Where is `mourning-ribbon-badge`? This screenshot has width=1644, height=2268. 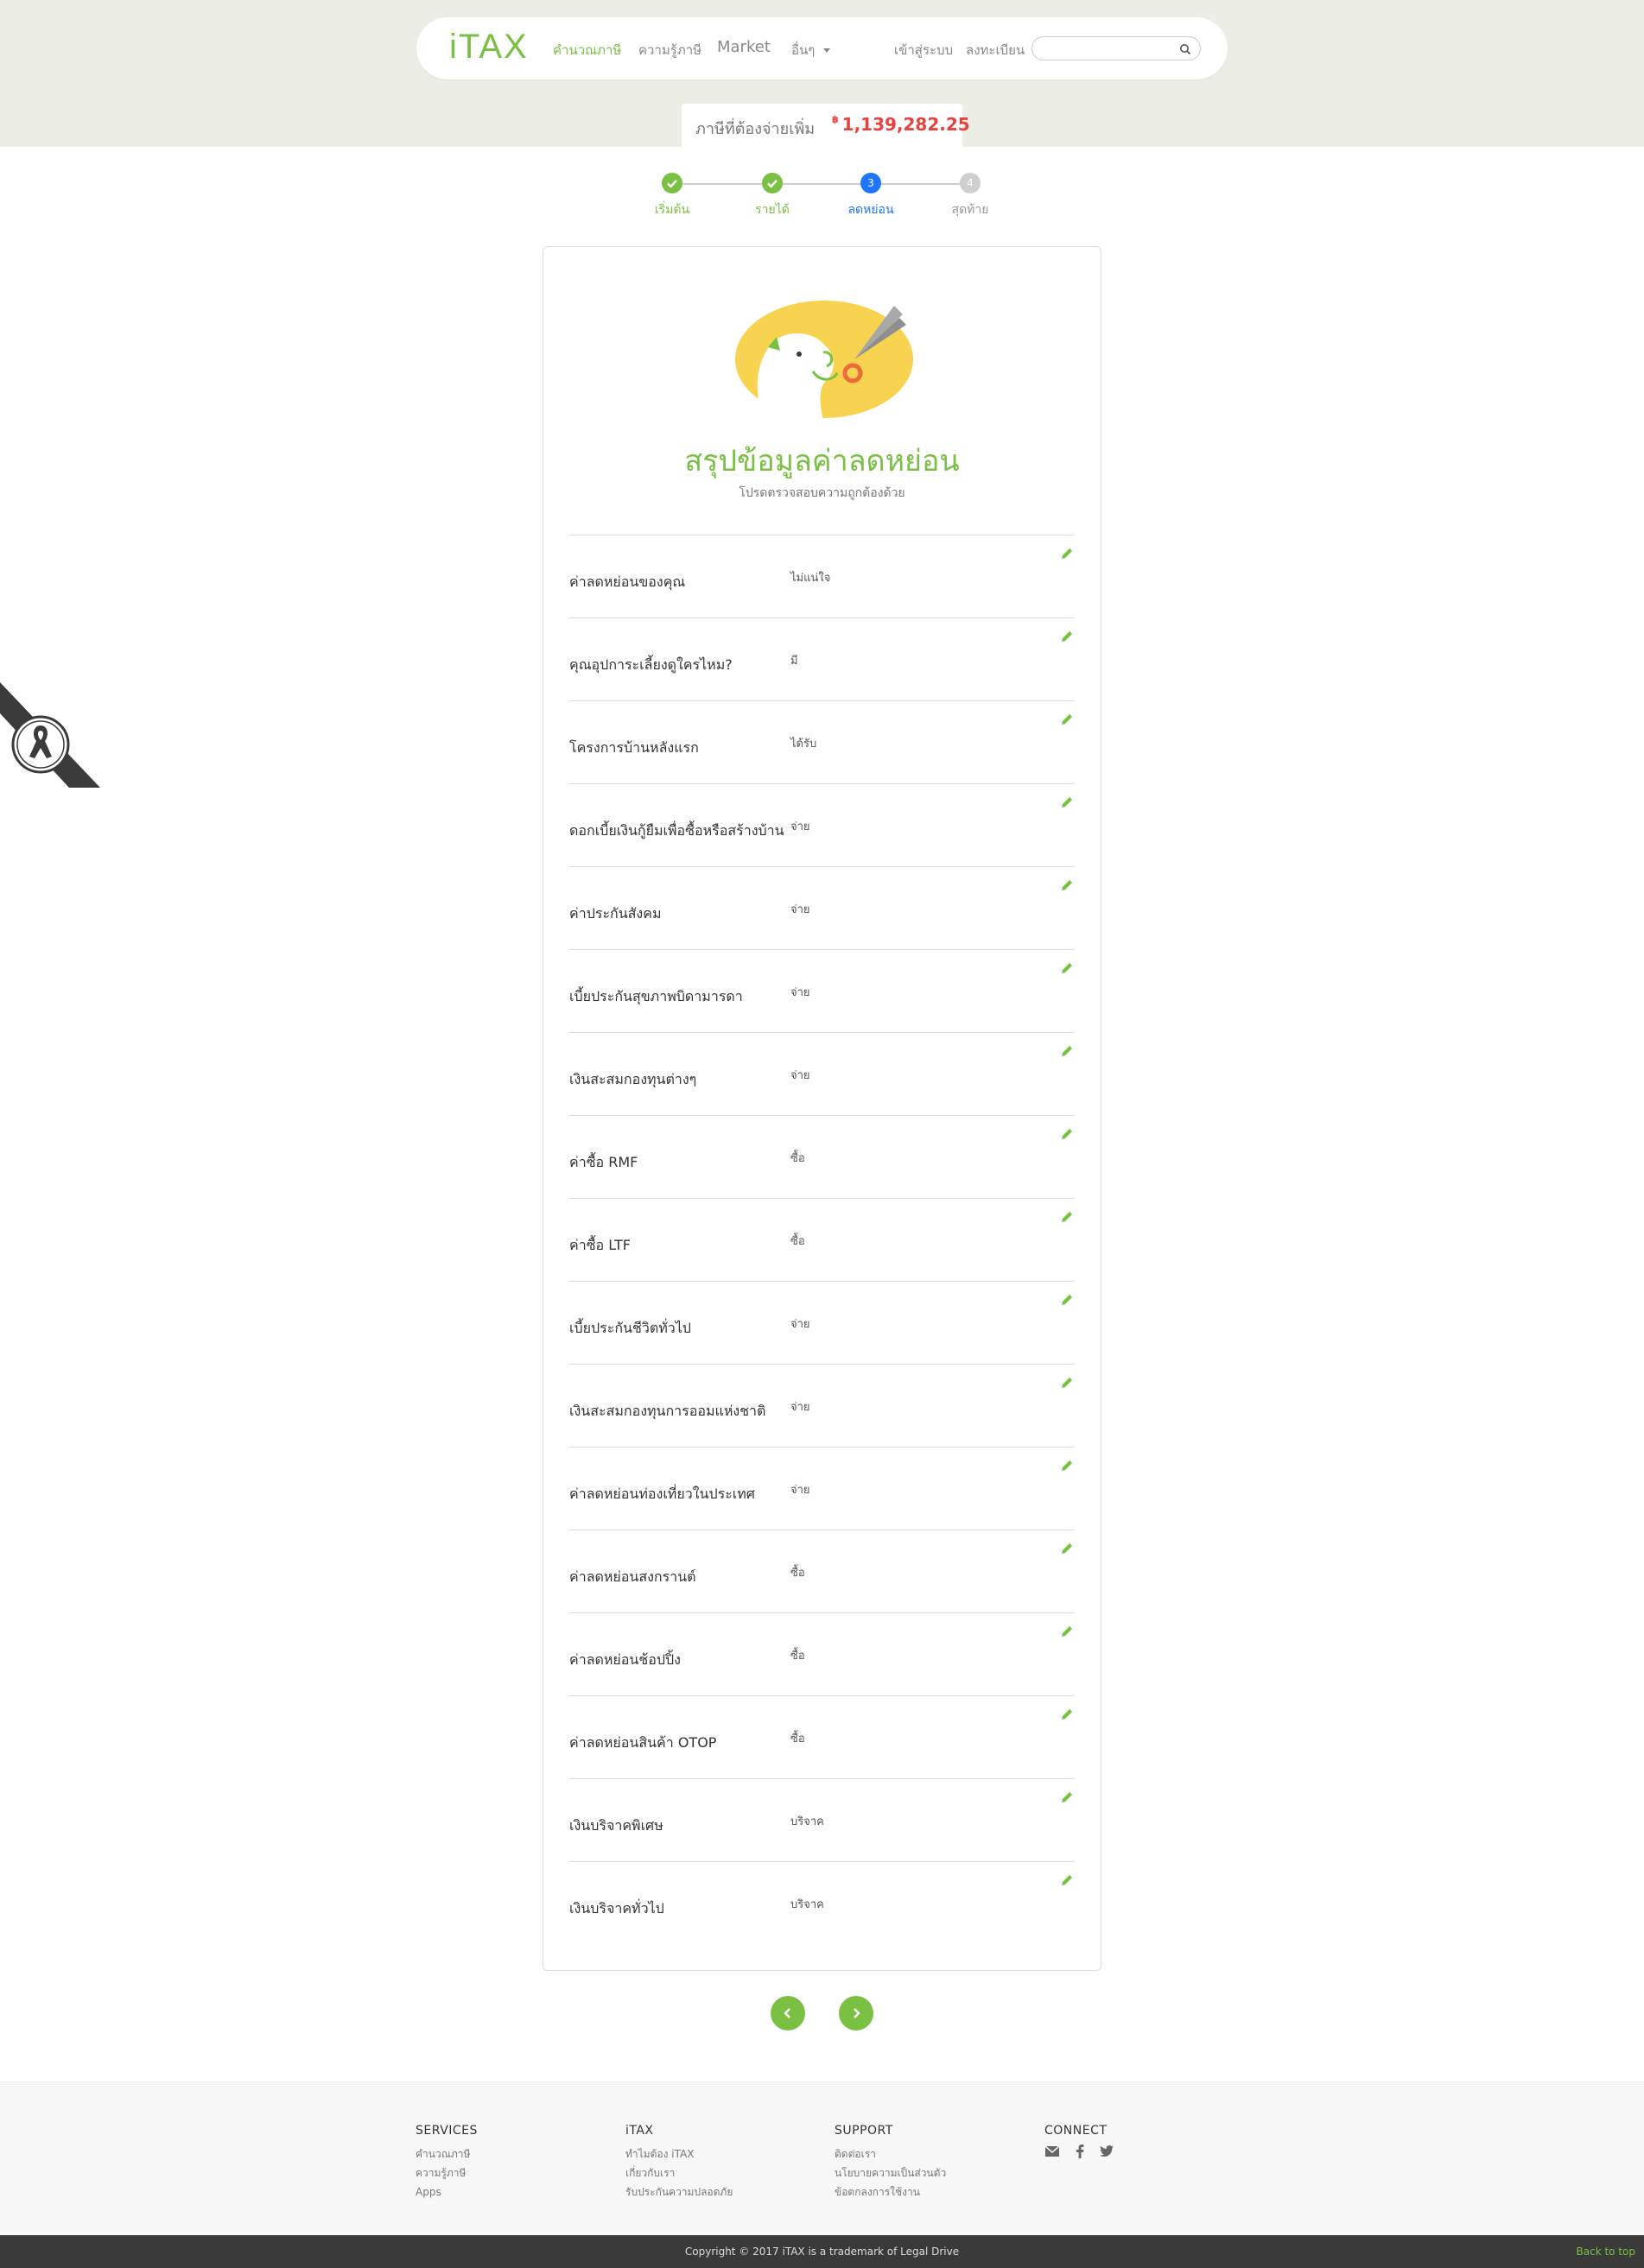
mourning-ribbon-badge is located at coordinates (52, 735).